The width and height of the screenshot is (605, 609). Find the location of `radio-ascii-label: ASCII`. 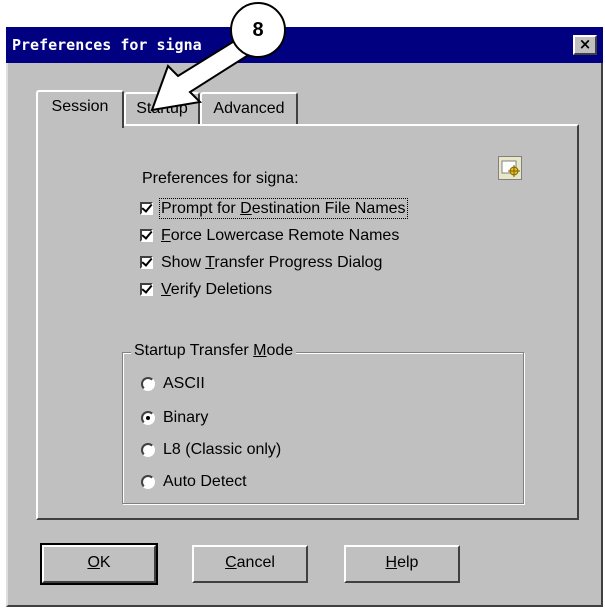

radio-ascii-label: ASCII is located at coordinates (184, 383).